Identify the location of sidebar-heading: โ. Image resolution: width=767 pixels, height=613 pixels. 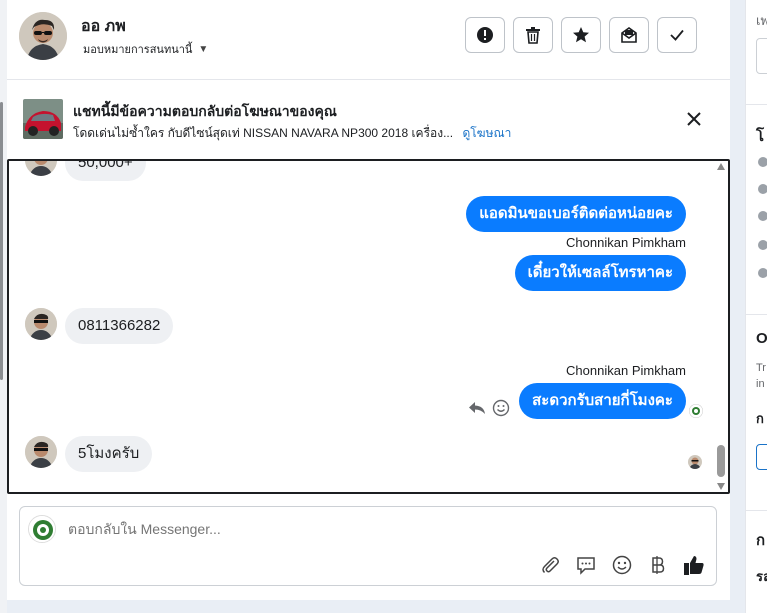
(760, 136).